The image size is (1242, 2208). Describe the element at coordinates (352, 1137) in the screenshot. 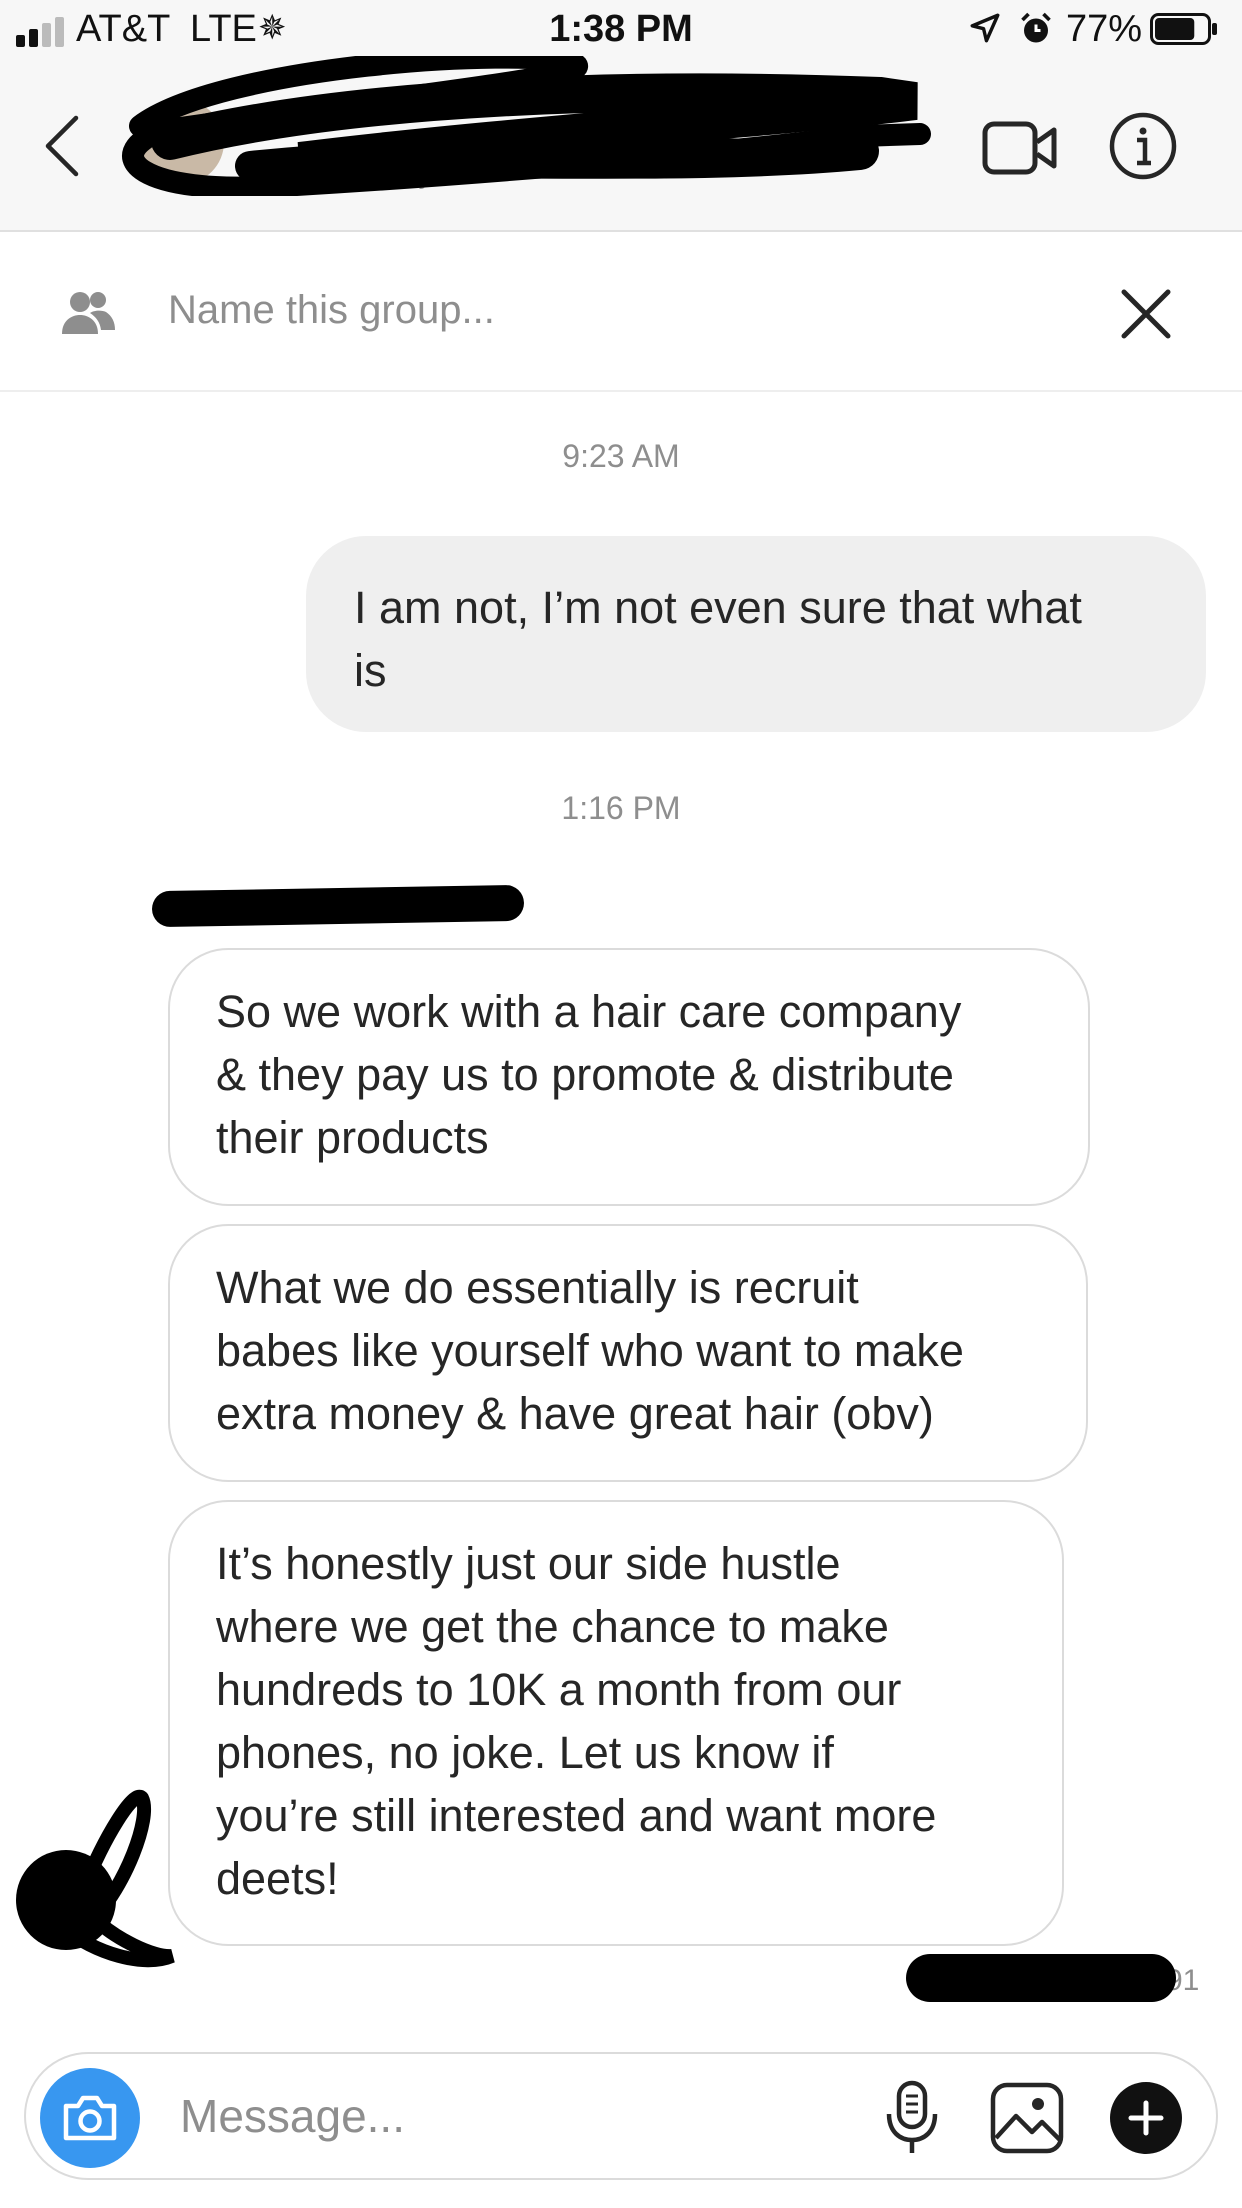

I see `message-line: their products` at that location.